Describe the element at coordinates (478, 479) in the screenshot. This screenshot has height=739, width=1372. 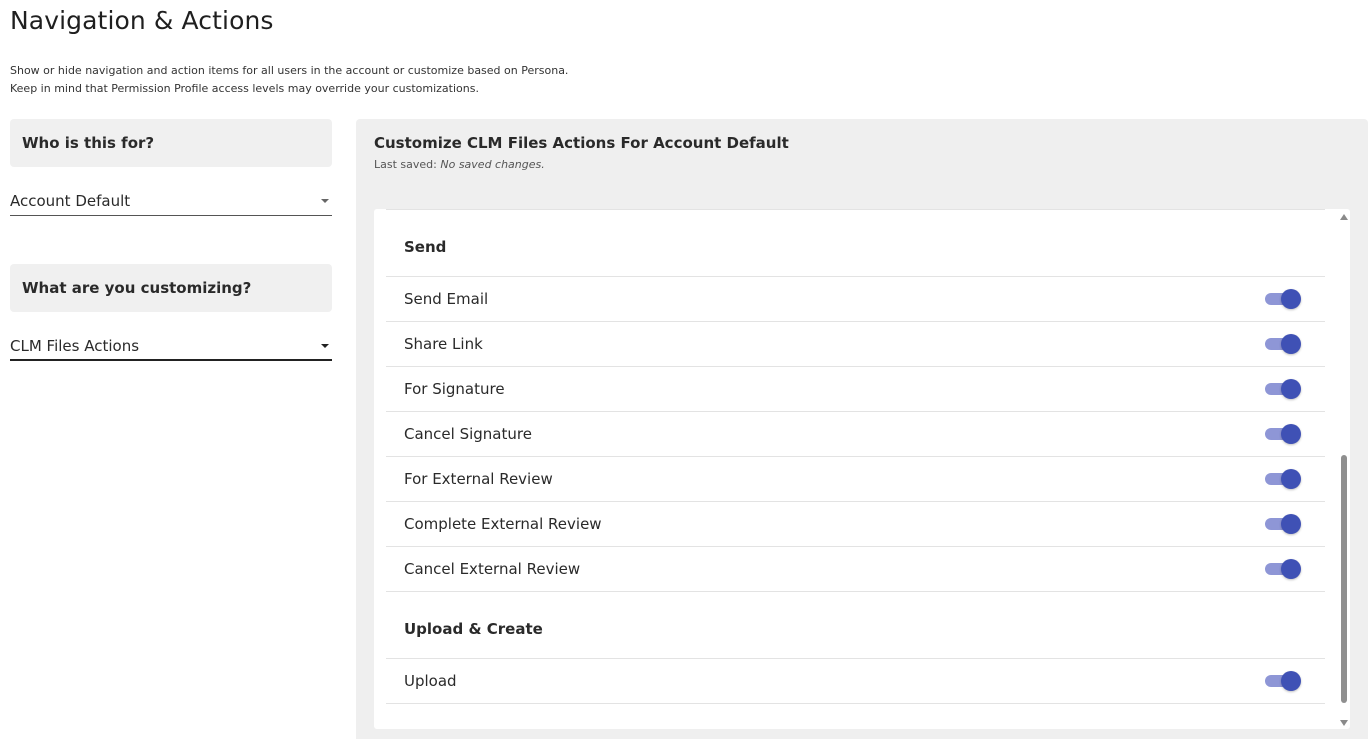
I see `action-label: For External Review` at that location.